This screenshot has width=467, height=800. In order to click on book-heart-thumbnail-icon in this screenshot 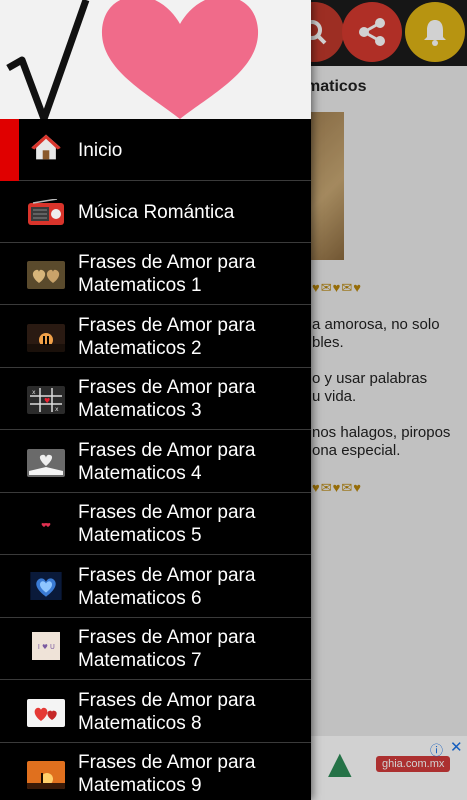, I will do `click(46, 463)`.